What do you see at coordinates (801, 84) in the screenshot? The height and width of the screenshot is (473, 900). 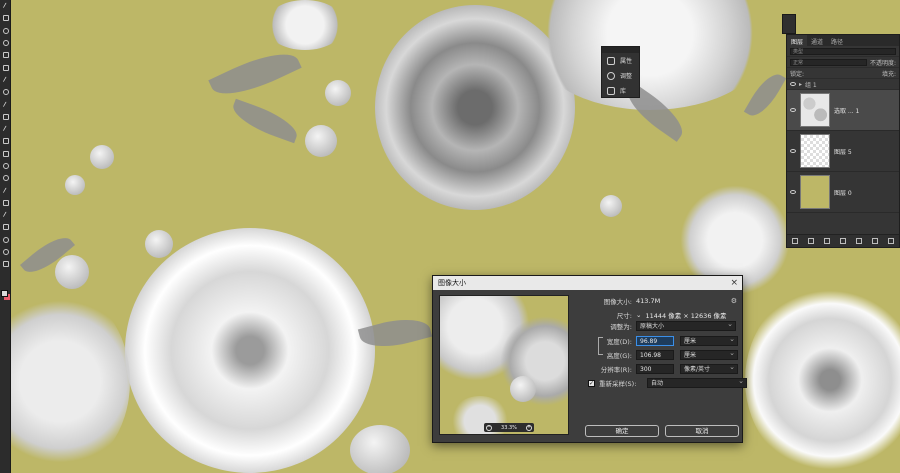 I see `folder-icon: ▸` at bounding box center [801, 84].